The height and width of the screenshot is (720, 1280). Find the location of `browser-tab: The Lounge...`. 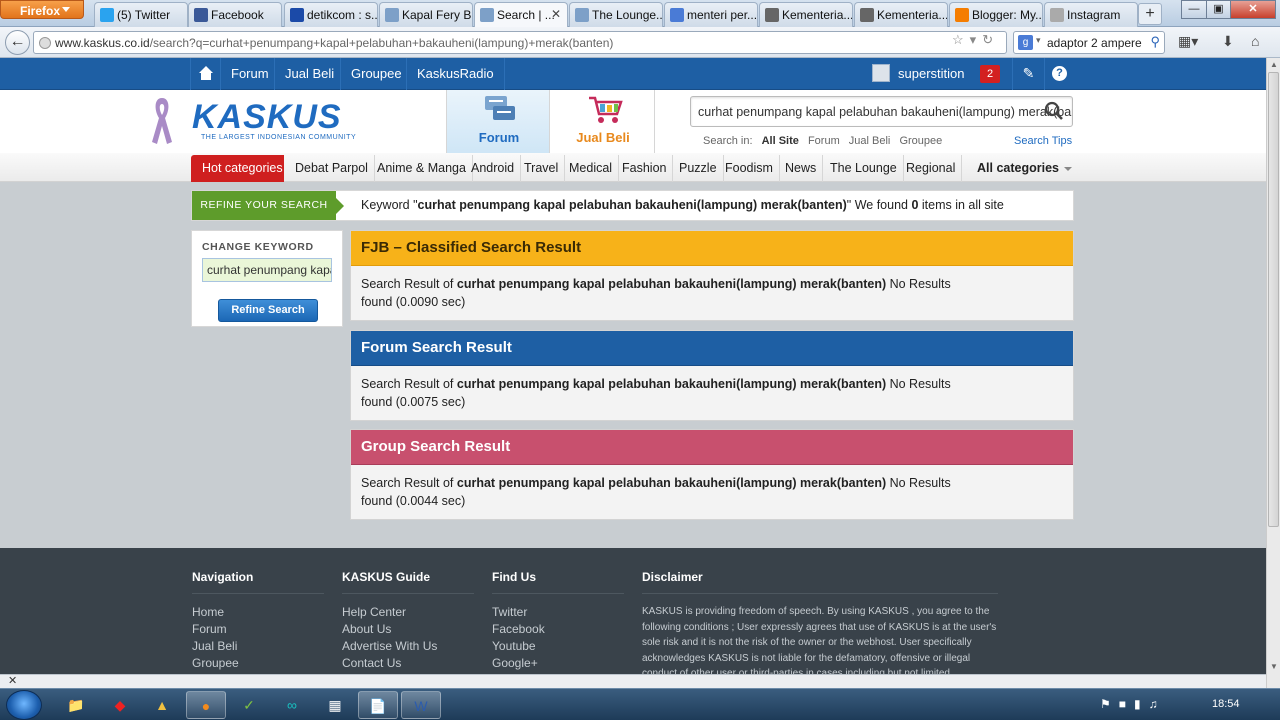

browser-tab: The Lounge... is located at coordinates (616, 14).